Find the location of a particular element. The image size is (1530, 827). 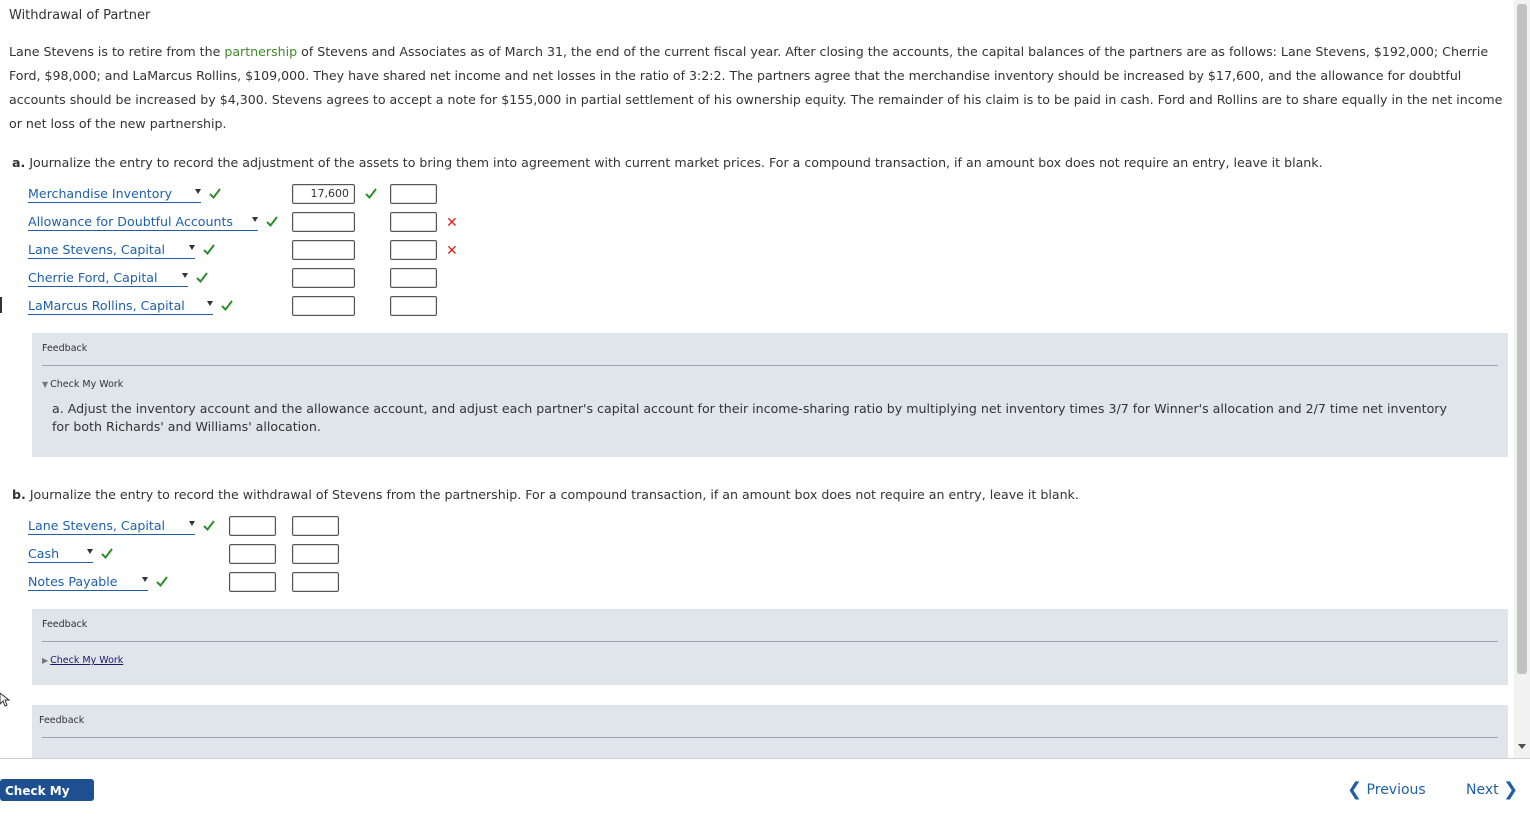

account-select: Allowance for Doubtful Accounts is located at coordinates (143, 222).